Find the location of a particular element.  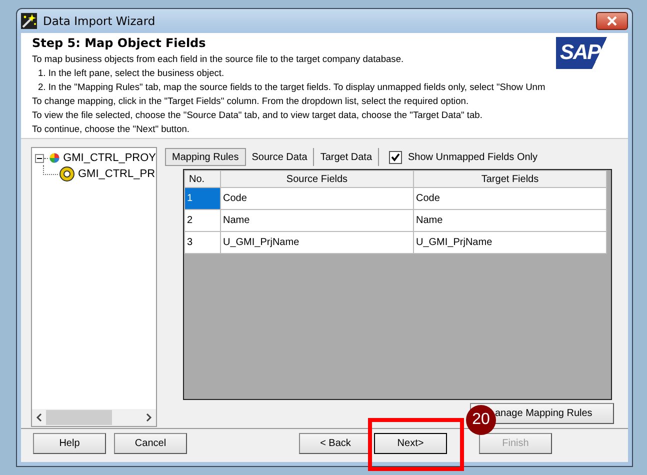

check-icon is located at coordinates (395, 157).